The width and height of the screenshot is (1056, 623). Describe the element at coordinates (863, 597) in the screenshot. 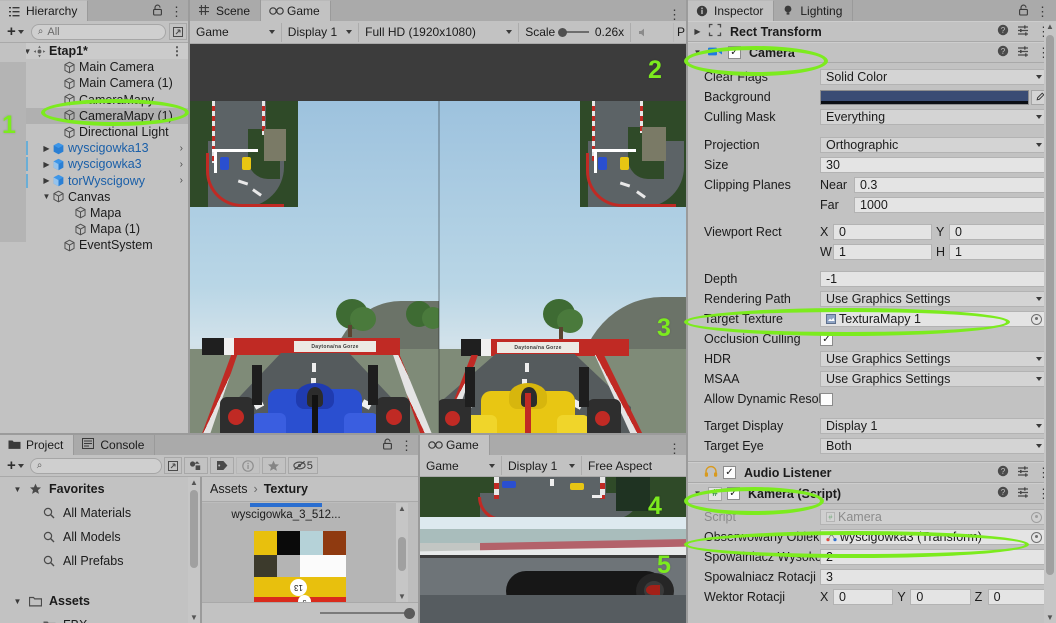

I see `wektor-x-input: 0` at that location.